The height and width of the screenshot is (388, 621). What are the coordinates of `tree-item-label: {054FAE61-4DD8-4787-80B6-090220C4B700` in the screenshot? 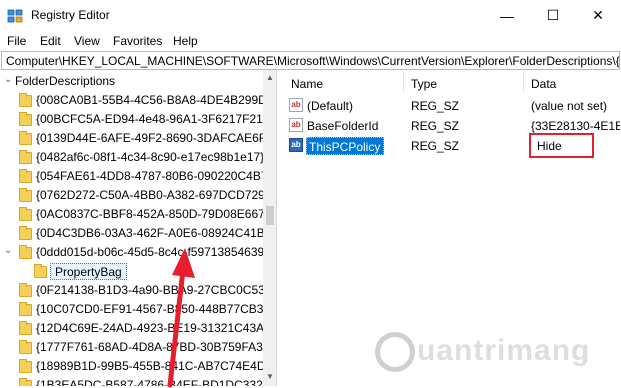 It's located at (149, 176).